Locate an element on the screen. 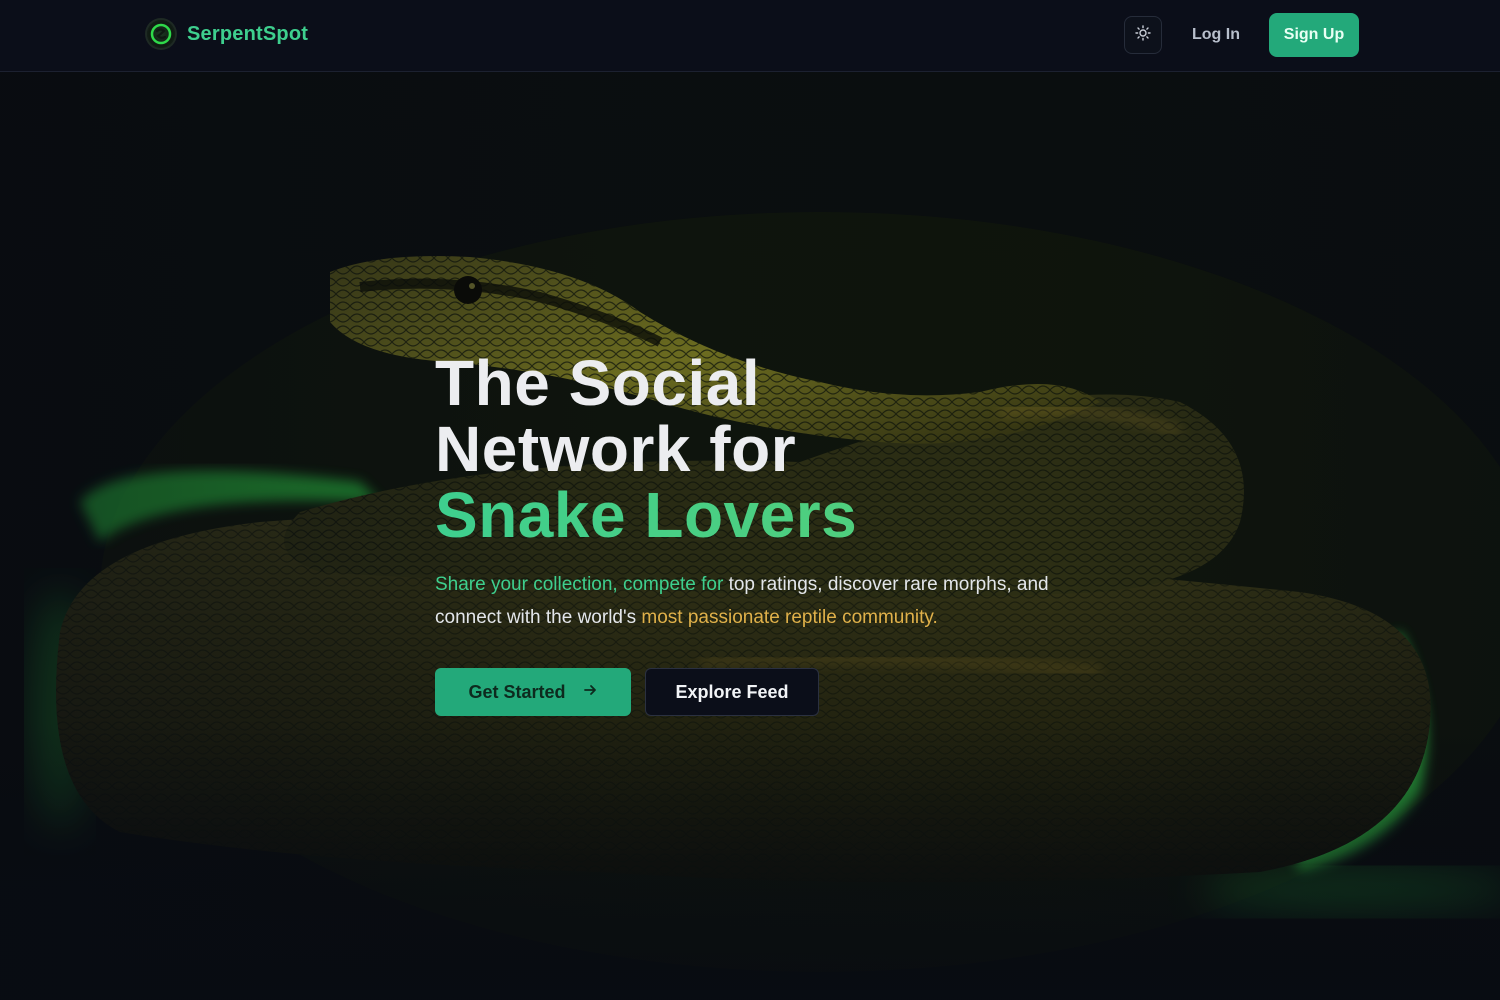 This screenshot has height=1000, width=1500. sun-icon is located at coordinates (1143, 35).